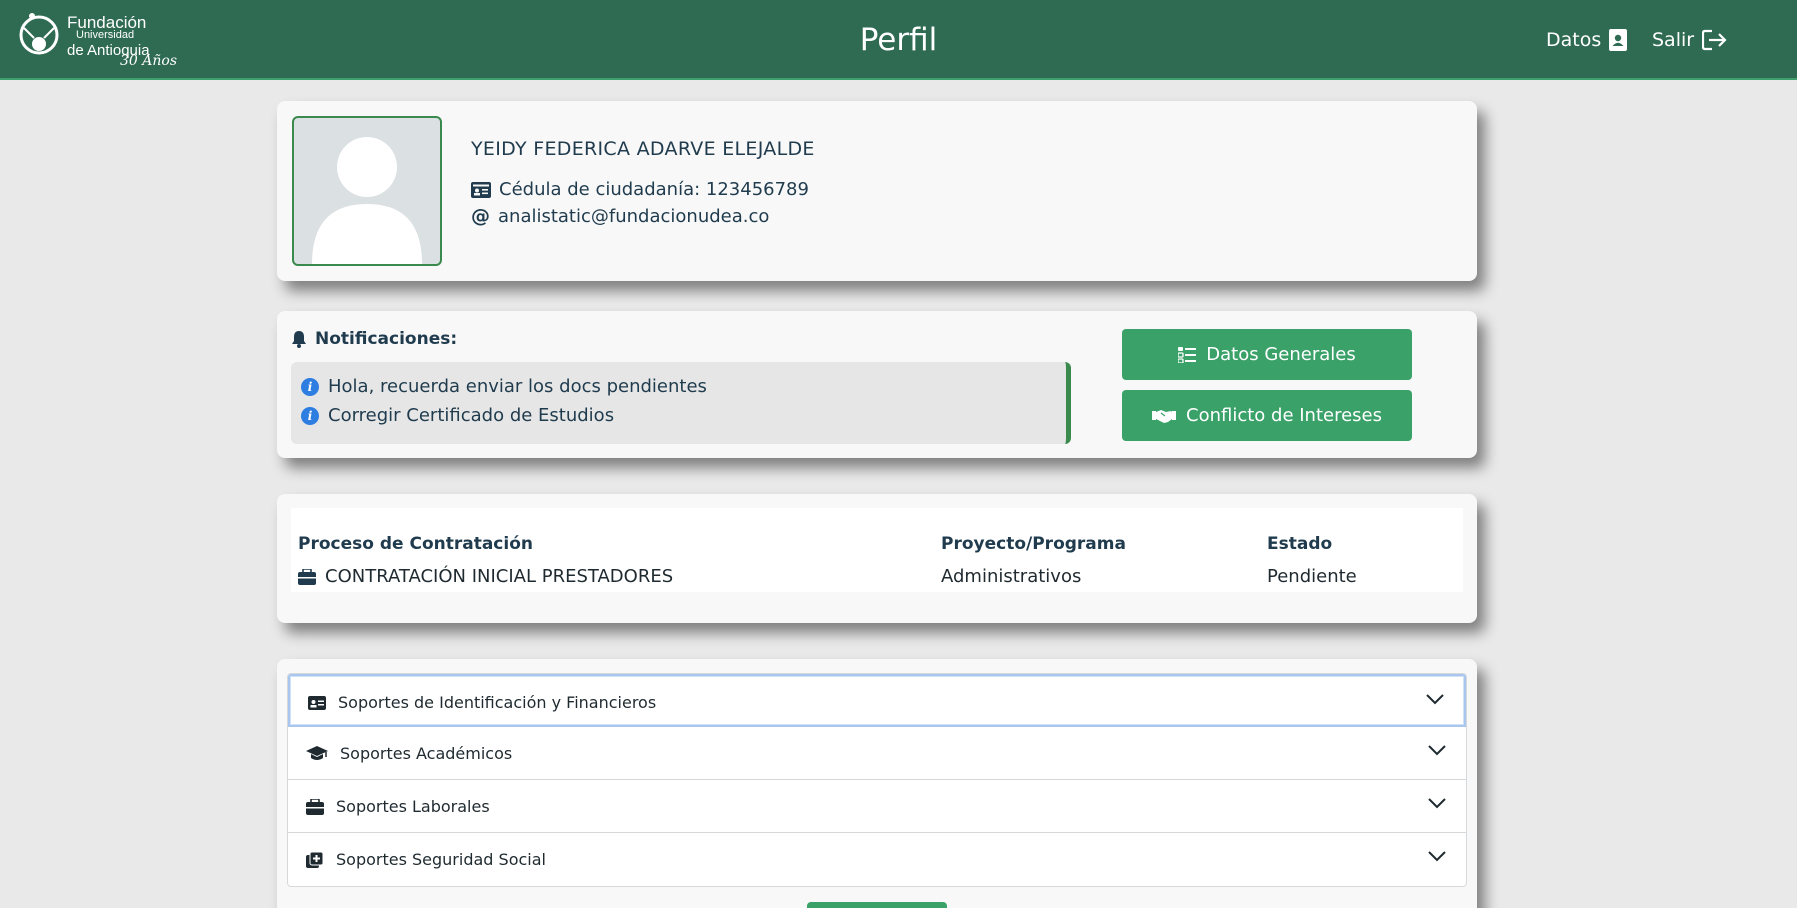  What do you see at coordinates (317, 752) in the screenshot?
I see `graduation-cap-icon` at bounding box center [317, 752].